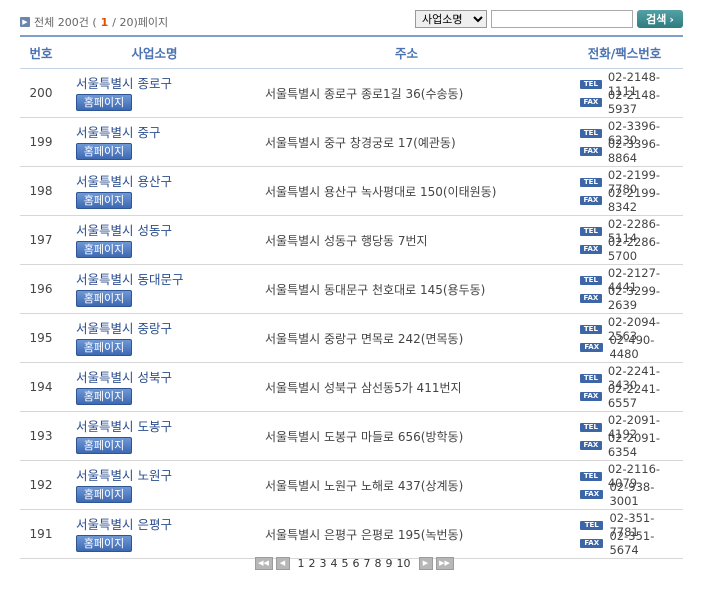 The height and width of the screenshot is (594, 708). I want to click on search-input, so click(562, 19).